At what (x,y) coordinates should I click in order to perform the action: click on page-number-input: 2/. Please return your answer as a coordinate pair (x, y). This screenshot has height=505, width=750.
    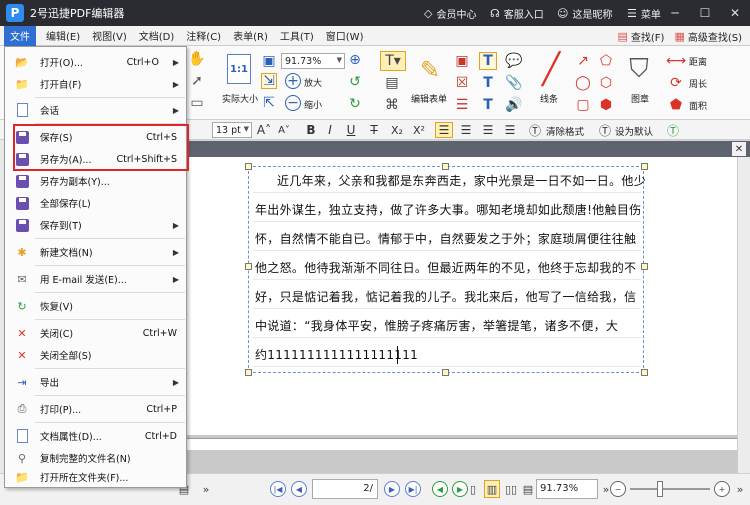
    Looking at the image, I should click on (345, 489).